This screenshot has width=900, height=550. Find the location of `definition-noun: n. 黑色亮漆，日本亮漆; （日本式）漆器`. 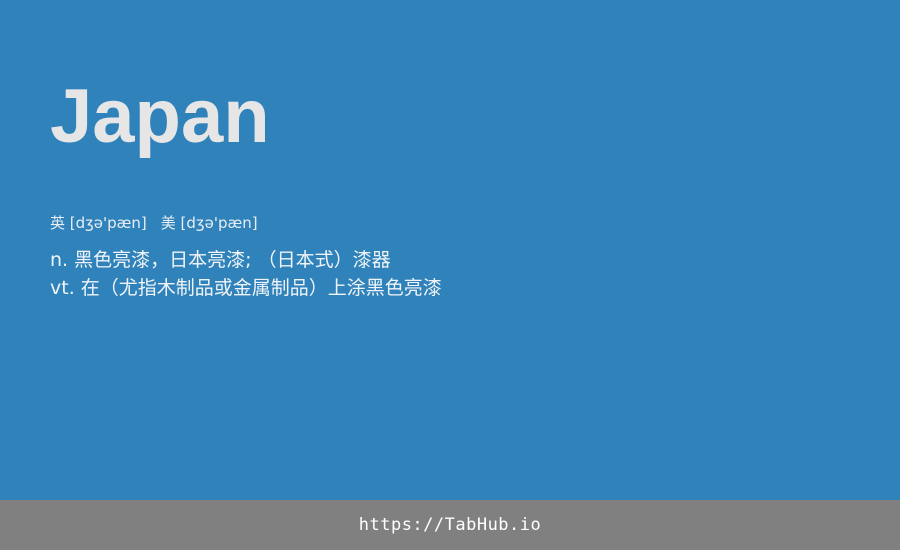

definition-noun: n. 黑色亮漆，日本亮漆; （日本式）漆器 is located at coordinates (220, 260).